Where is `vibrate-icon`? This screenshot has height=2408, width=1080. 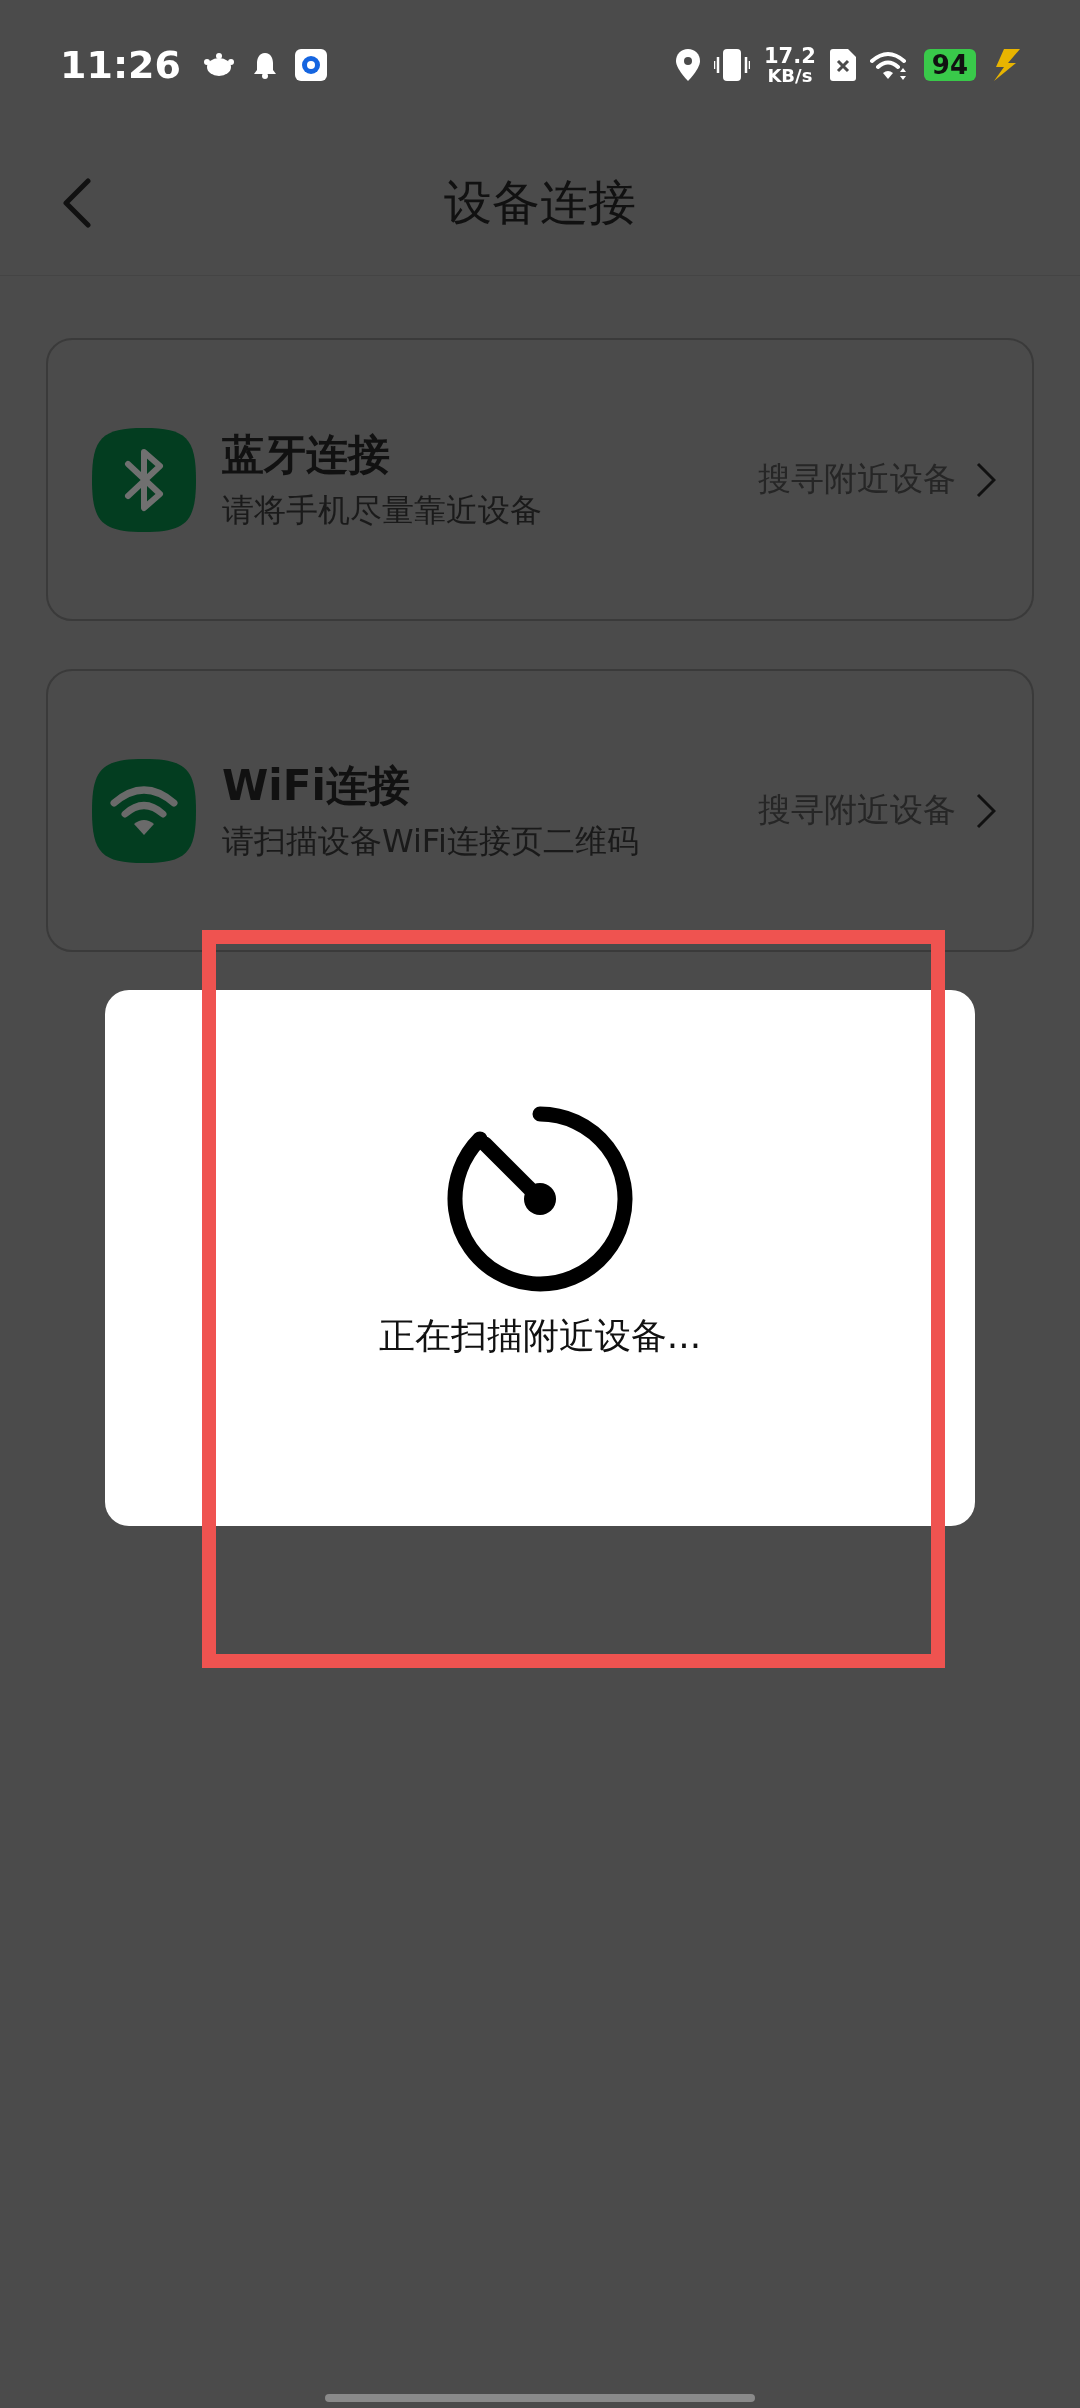
vibrate-icon is located at coordinates (732, 65).